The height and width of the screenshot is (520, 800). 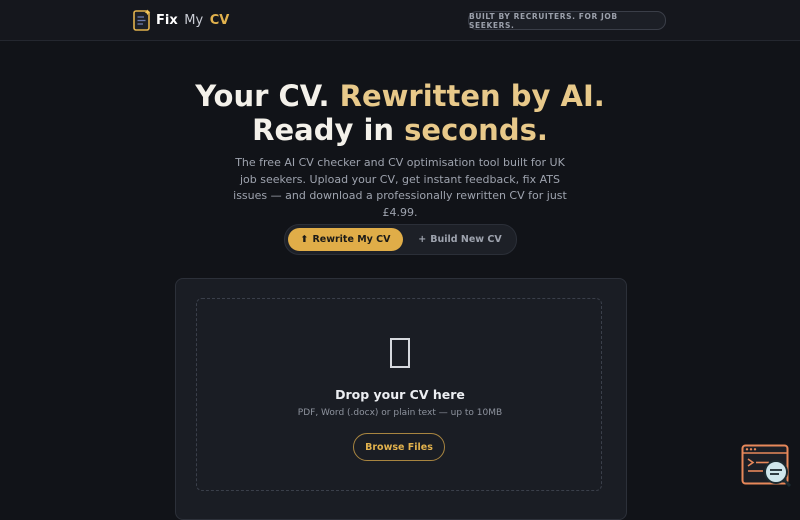 I want to click on build-new-cv-tab: + Build New CV, so click(x=460, y=239).